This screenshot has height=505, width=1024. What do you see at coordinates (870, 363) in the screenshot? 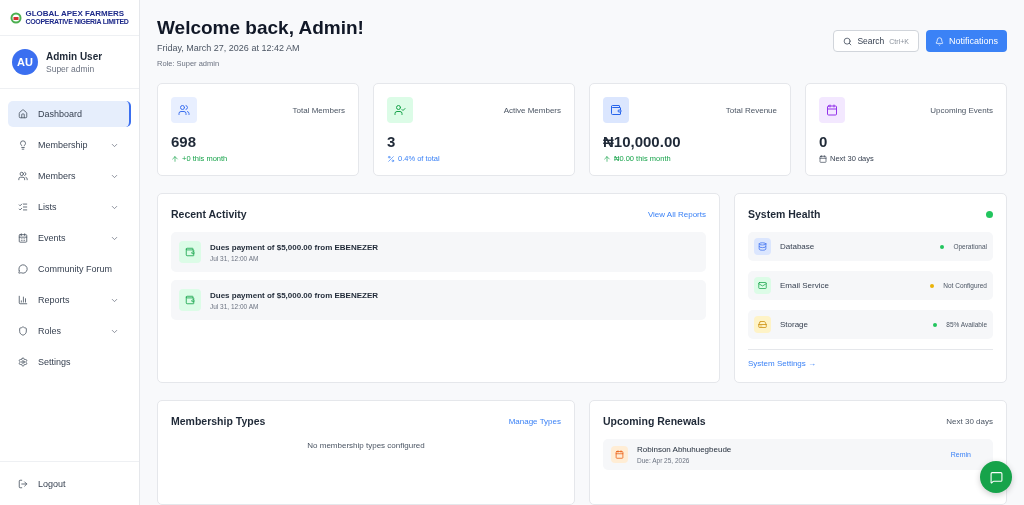
I see `system-settings-link: System Settings →` at bounding box center [870, 363].